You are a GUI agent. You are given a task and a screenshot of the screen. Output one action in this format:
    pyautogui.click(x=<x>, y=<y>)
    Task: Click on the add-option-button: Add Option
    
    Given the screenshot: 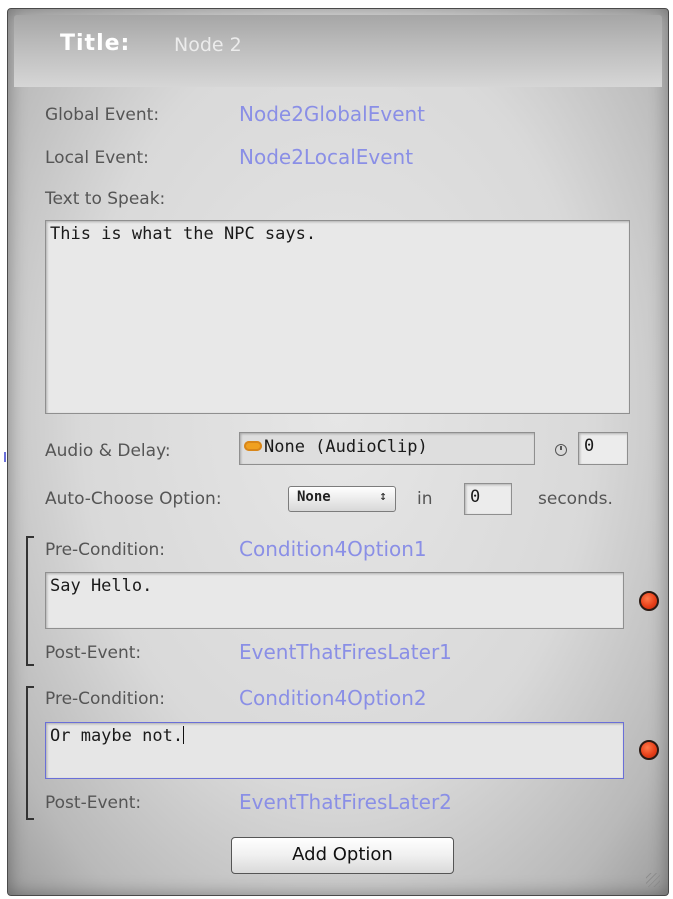 What is the action you would take?
    pyautogui.click(x=342, y=855)
    